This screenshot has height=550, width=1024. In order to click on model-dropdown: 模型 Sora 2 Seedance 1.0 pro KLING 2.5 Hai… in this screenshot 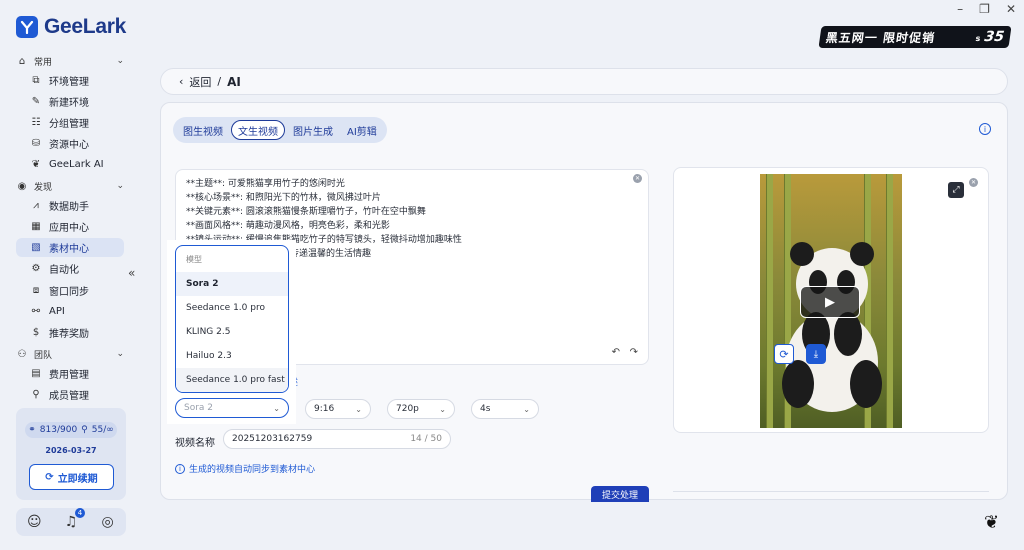, I will do `click(232, 319)`.